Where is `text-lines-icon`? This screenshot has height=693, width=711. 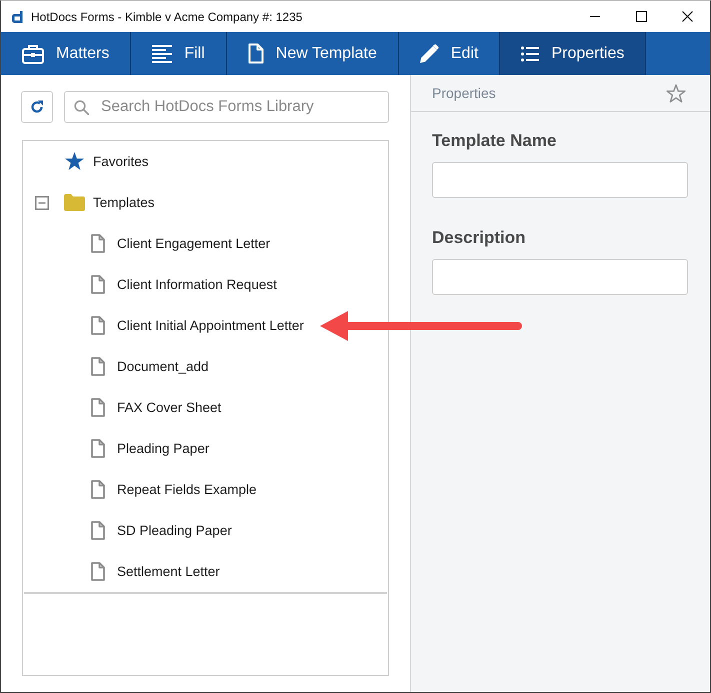
text-lines-icon is located at coordinates (162, 53).